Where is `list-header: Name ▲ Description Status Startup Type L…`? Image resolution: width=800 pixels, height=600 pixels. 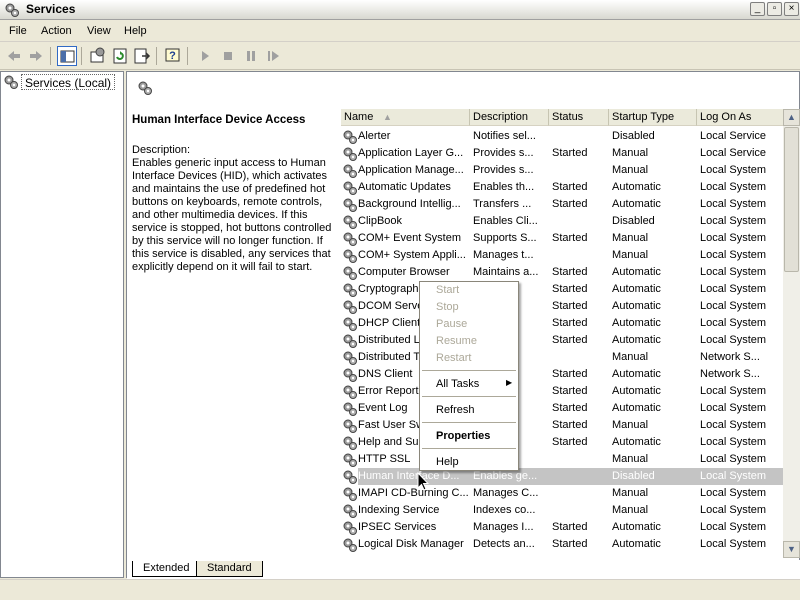 list-header: Name ▲ Description Status Startup Type L… is located at coordinates (565, 117).